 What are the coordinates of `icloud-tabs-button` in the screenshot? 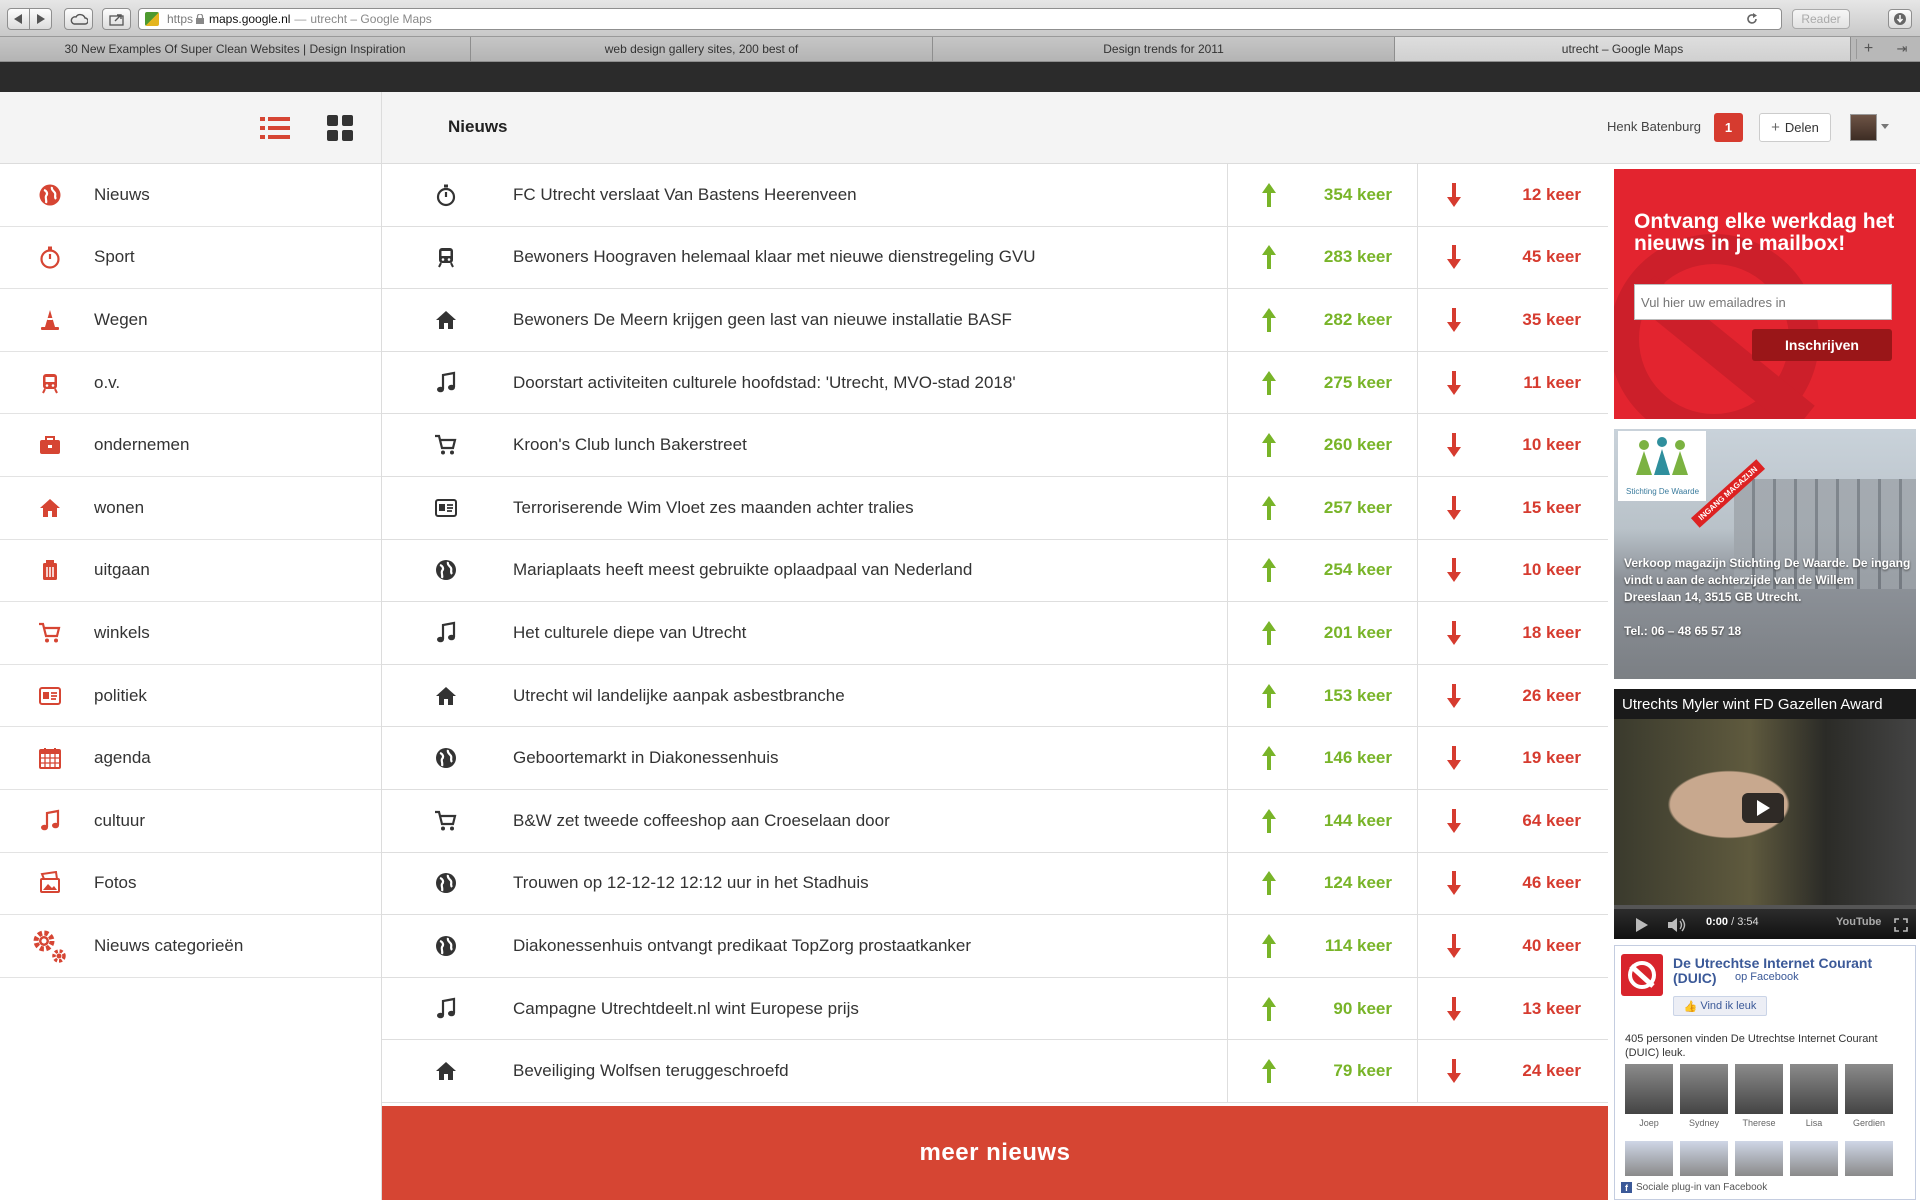 It's located at (78, 19).